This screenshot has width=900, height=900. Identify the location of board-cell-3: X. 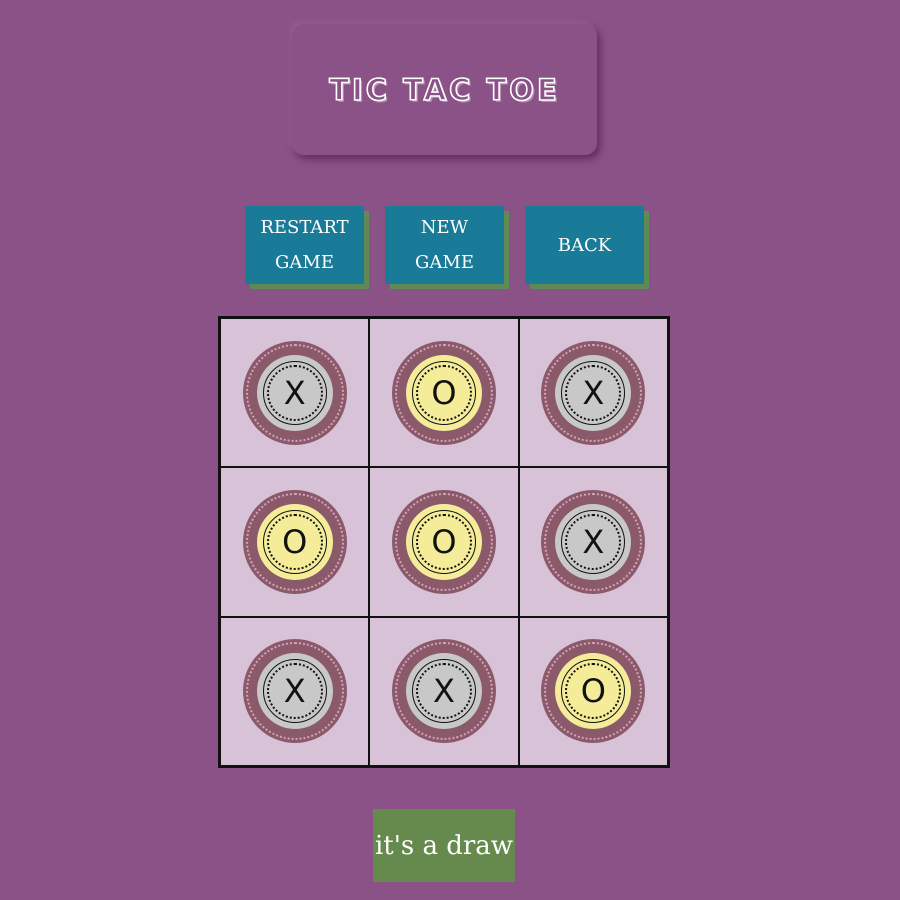
(593, 393).